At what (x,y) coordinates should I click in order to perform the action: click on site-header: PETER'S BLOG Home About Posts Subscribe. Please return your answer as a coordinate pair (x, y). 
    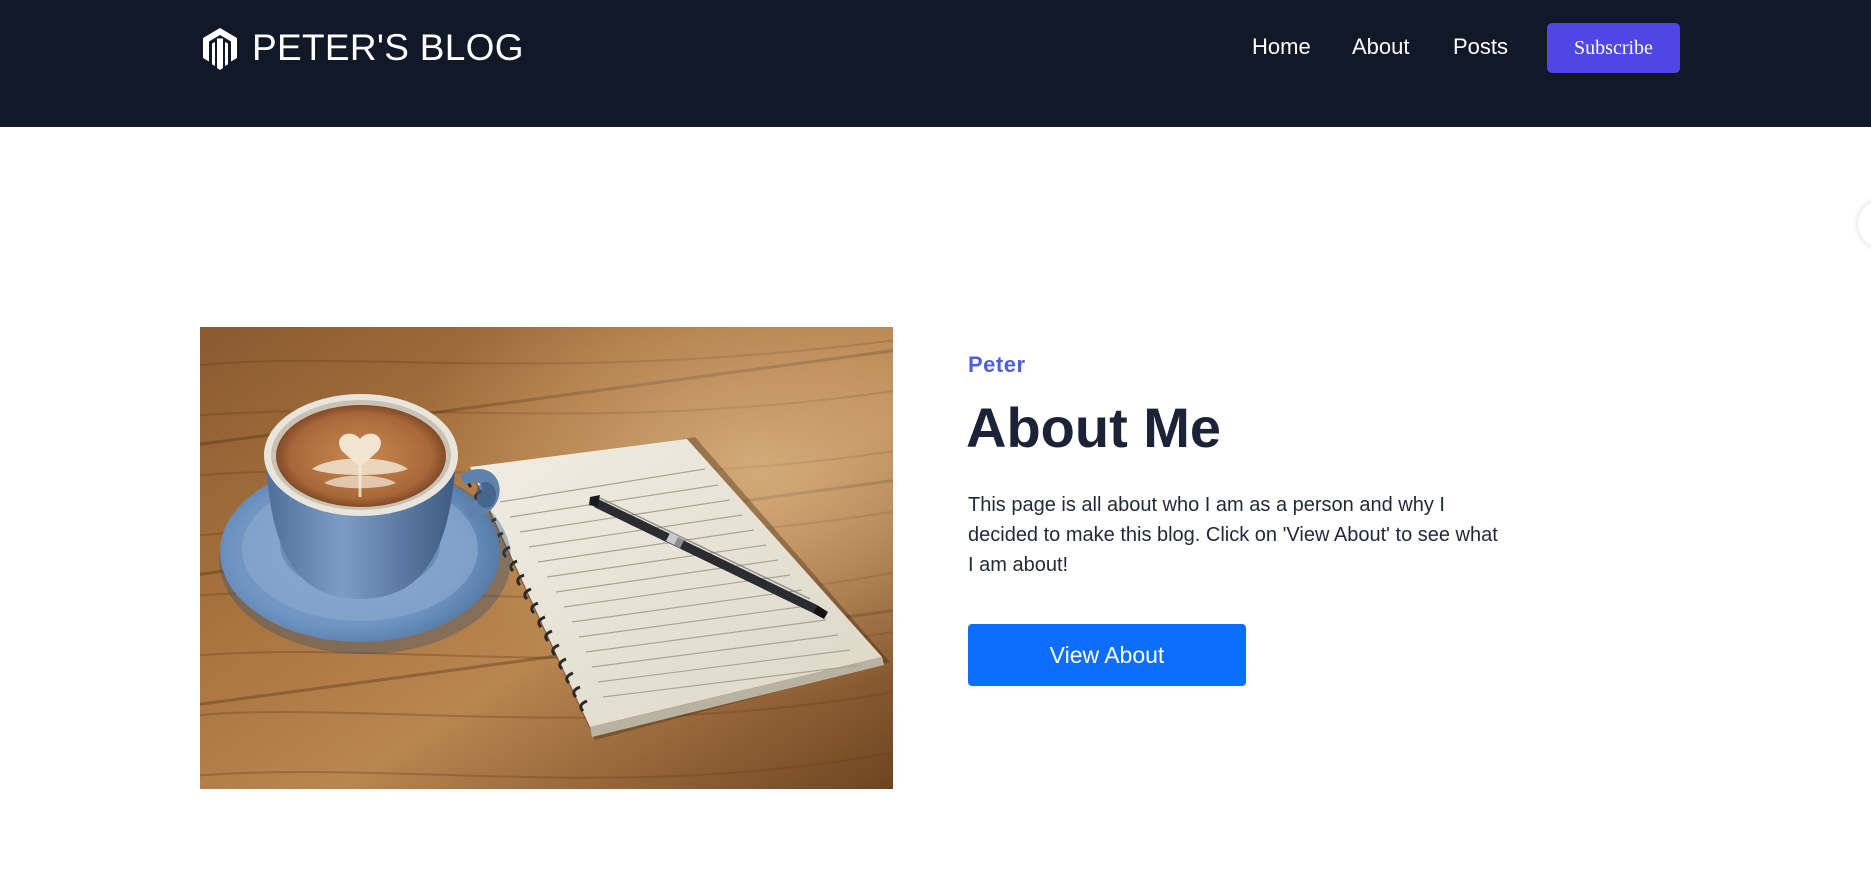
    Looking at the image, I should click on (935, 63).